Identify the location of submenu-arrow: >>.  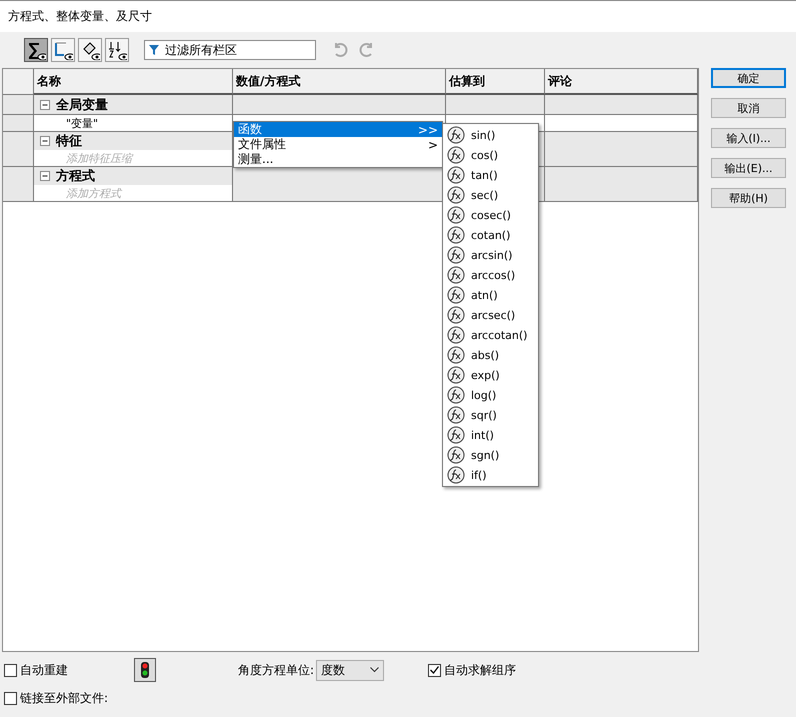
(428, 129).